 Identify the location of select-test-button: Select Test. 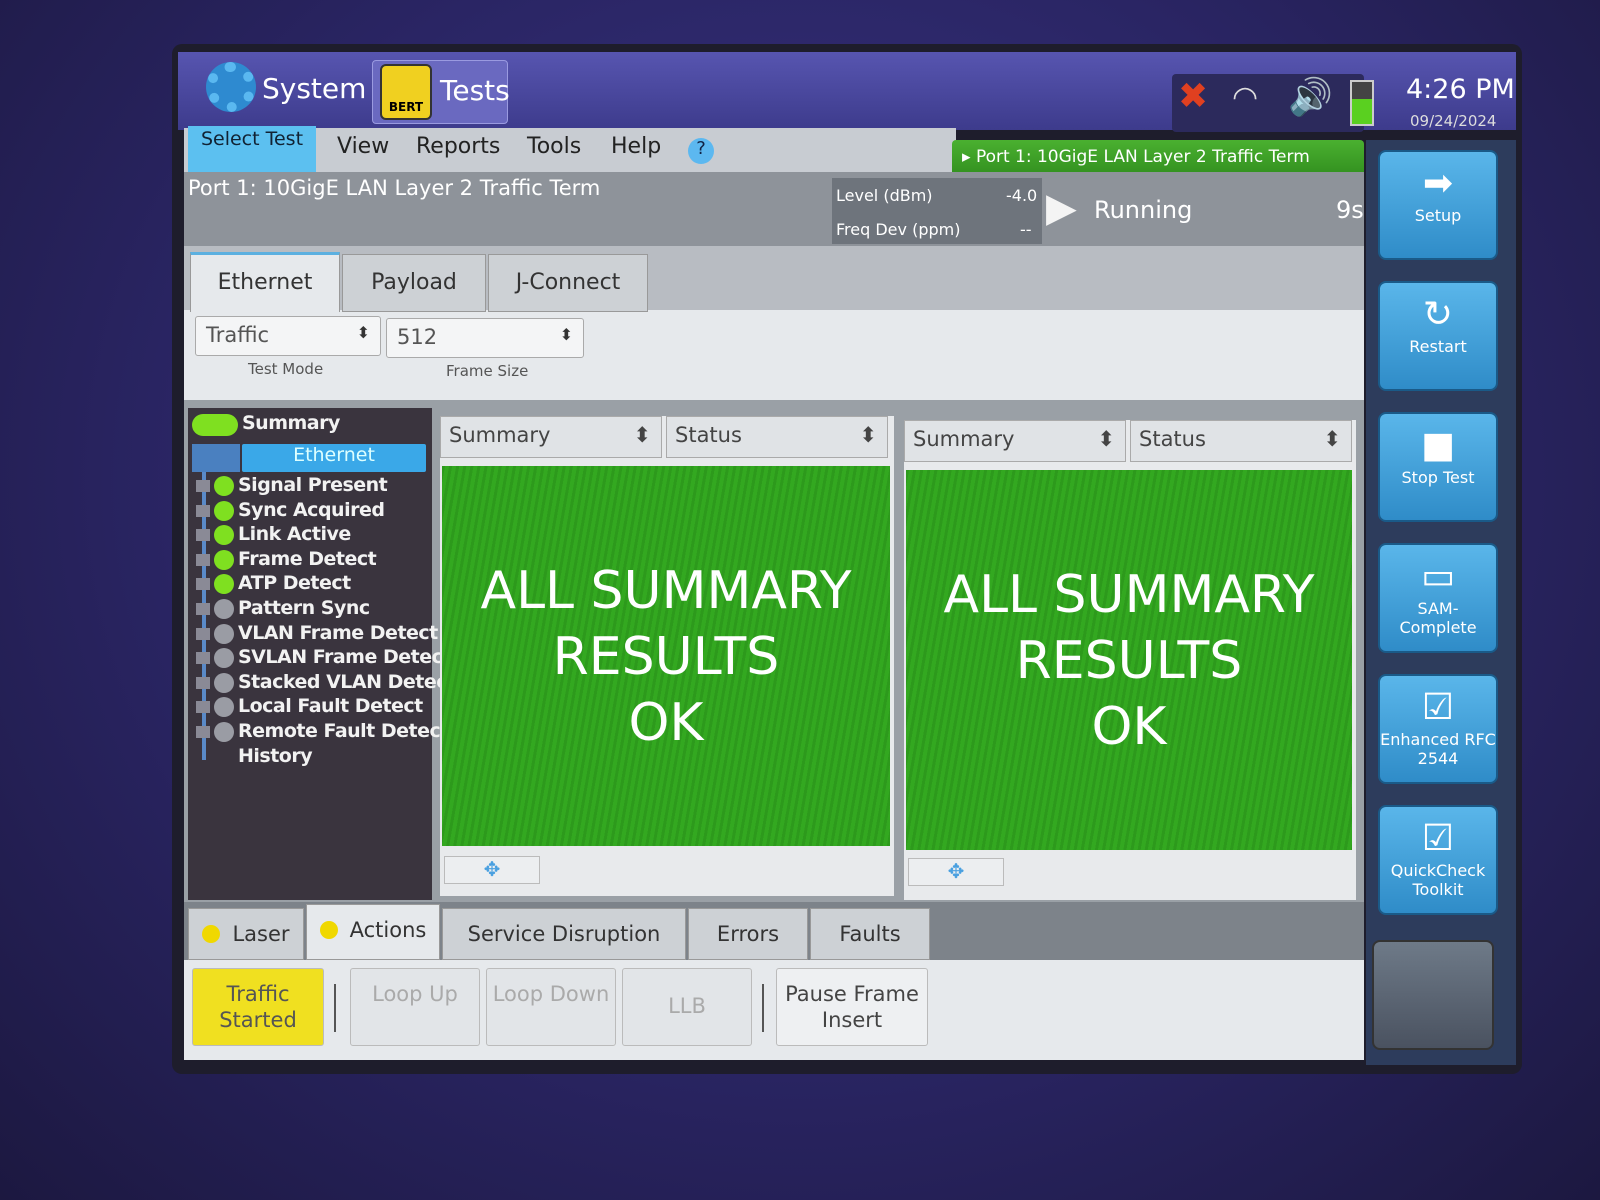
(252, 149).